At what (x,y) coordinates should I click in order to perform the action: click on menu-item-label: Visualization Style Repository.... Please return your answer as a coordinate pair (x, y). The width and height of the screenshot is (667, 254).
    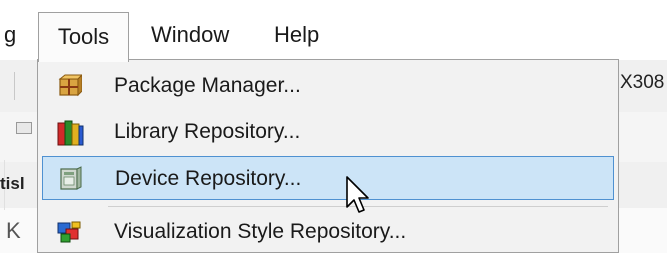
    Looking at the image, I should click on (260, 231).